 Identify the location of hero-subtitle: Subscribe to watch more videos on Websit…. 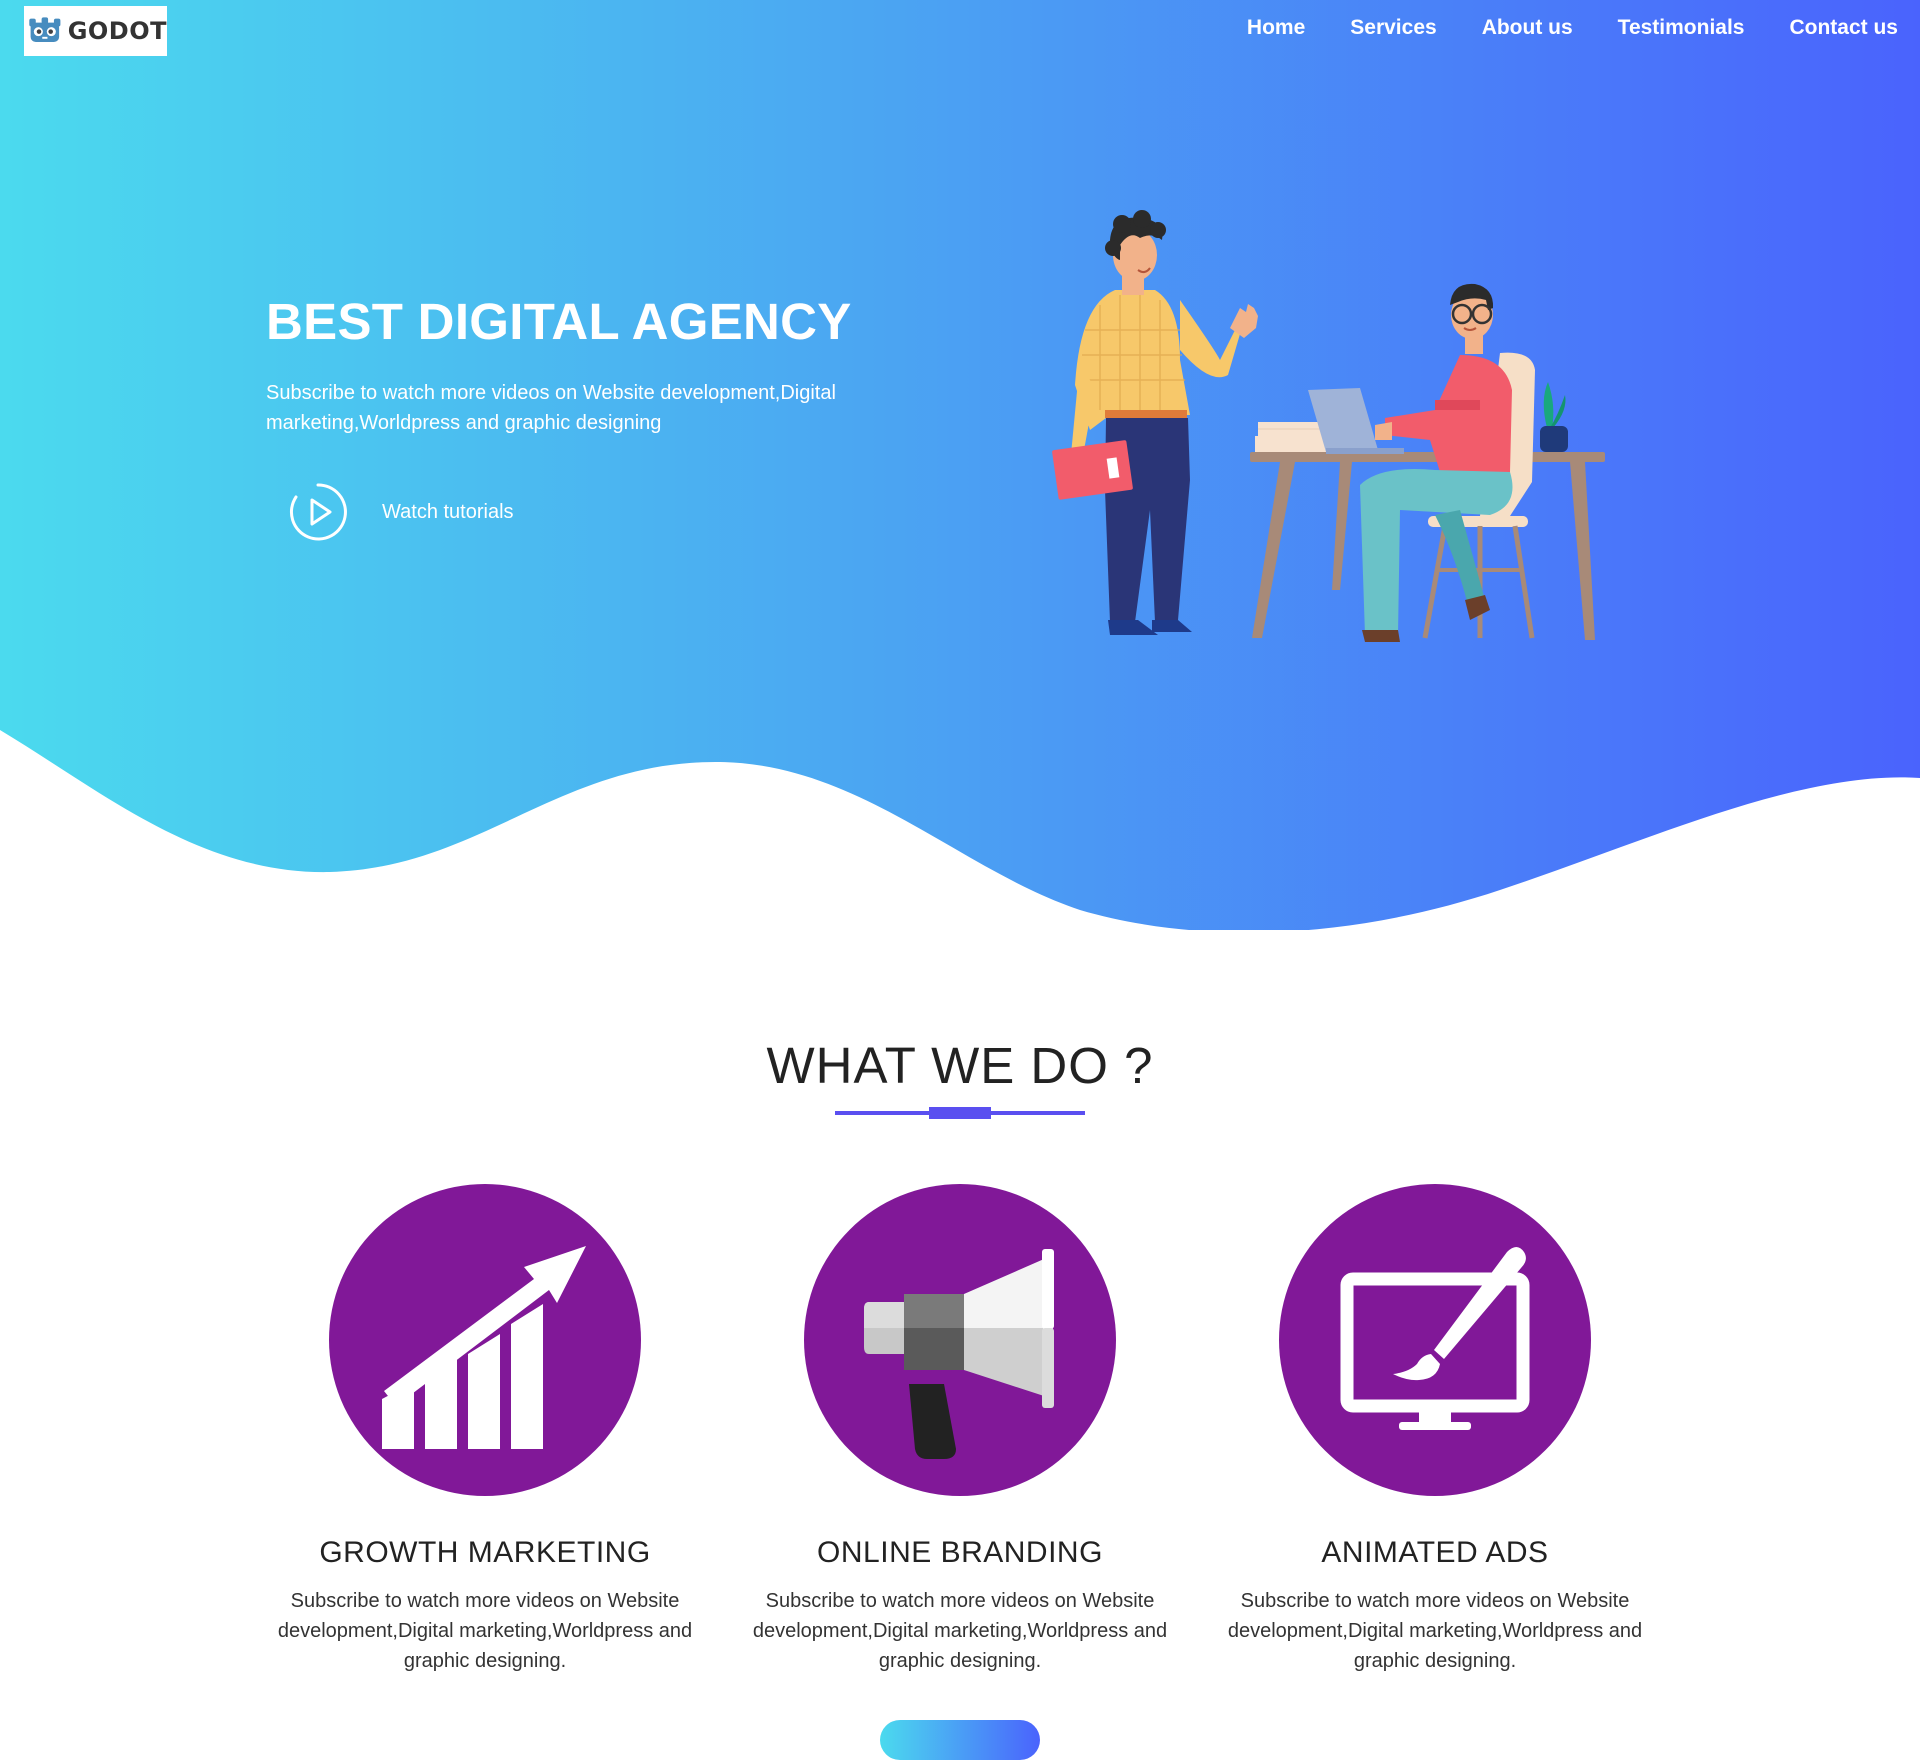
(551, 408).